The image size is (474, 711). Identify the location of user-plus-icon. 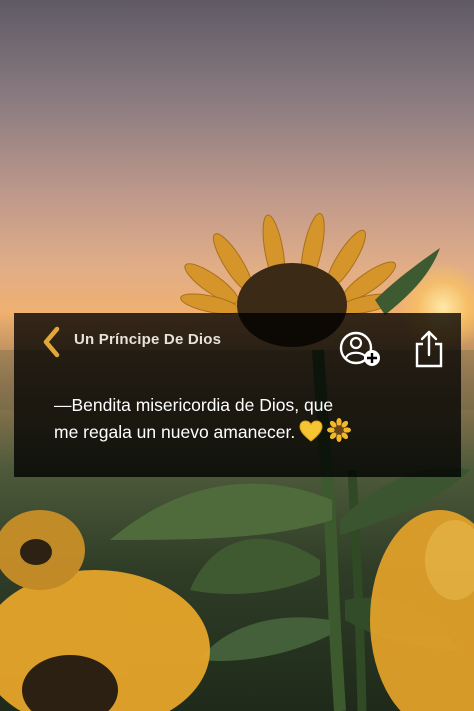
(359, 348).